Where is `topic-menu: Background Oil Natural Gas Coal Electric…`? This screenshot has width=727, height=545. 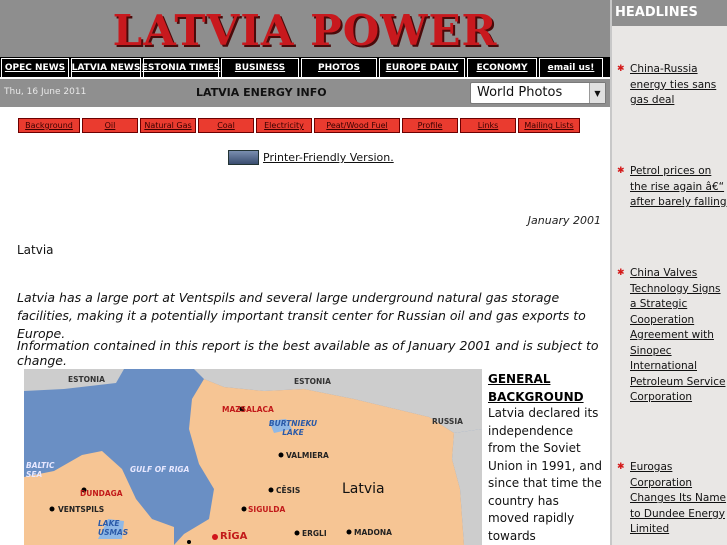
topic-menu: Background Oil Natural Gas Coal Electric… is located at coordinates (299, 125).